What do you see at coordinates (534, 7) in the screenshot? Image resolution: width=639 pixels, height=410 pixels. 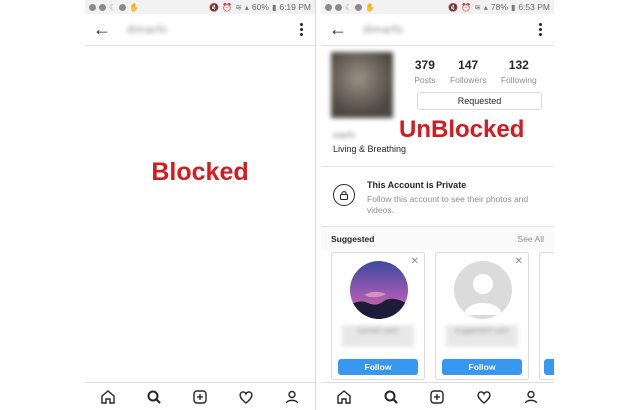 I see `clock: 6:53 PM` at bounding box center [534, 7].